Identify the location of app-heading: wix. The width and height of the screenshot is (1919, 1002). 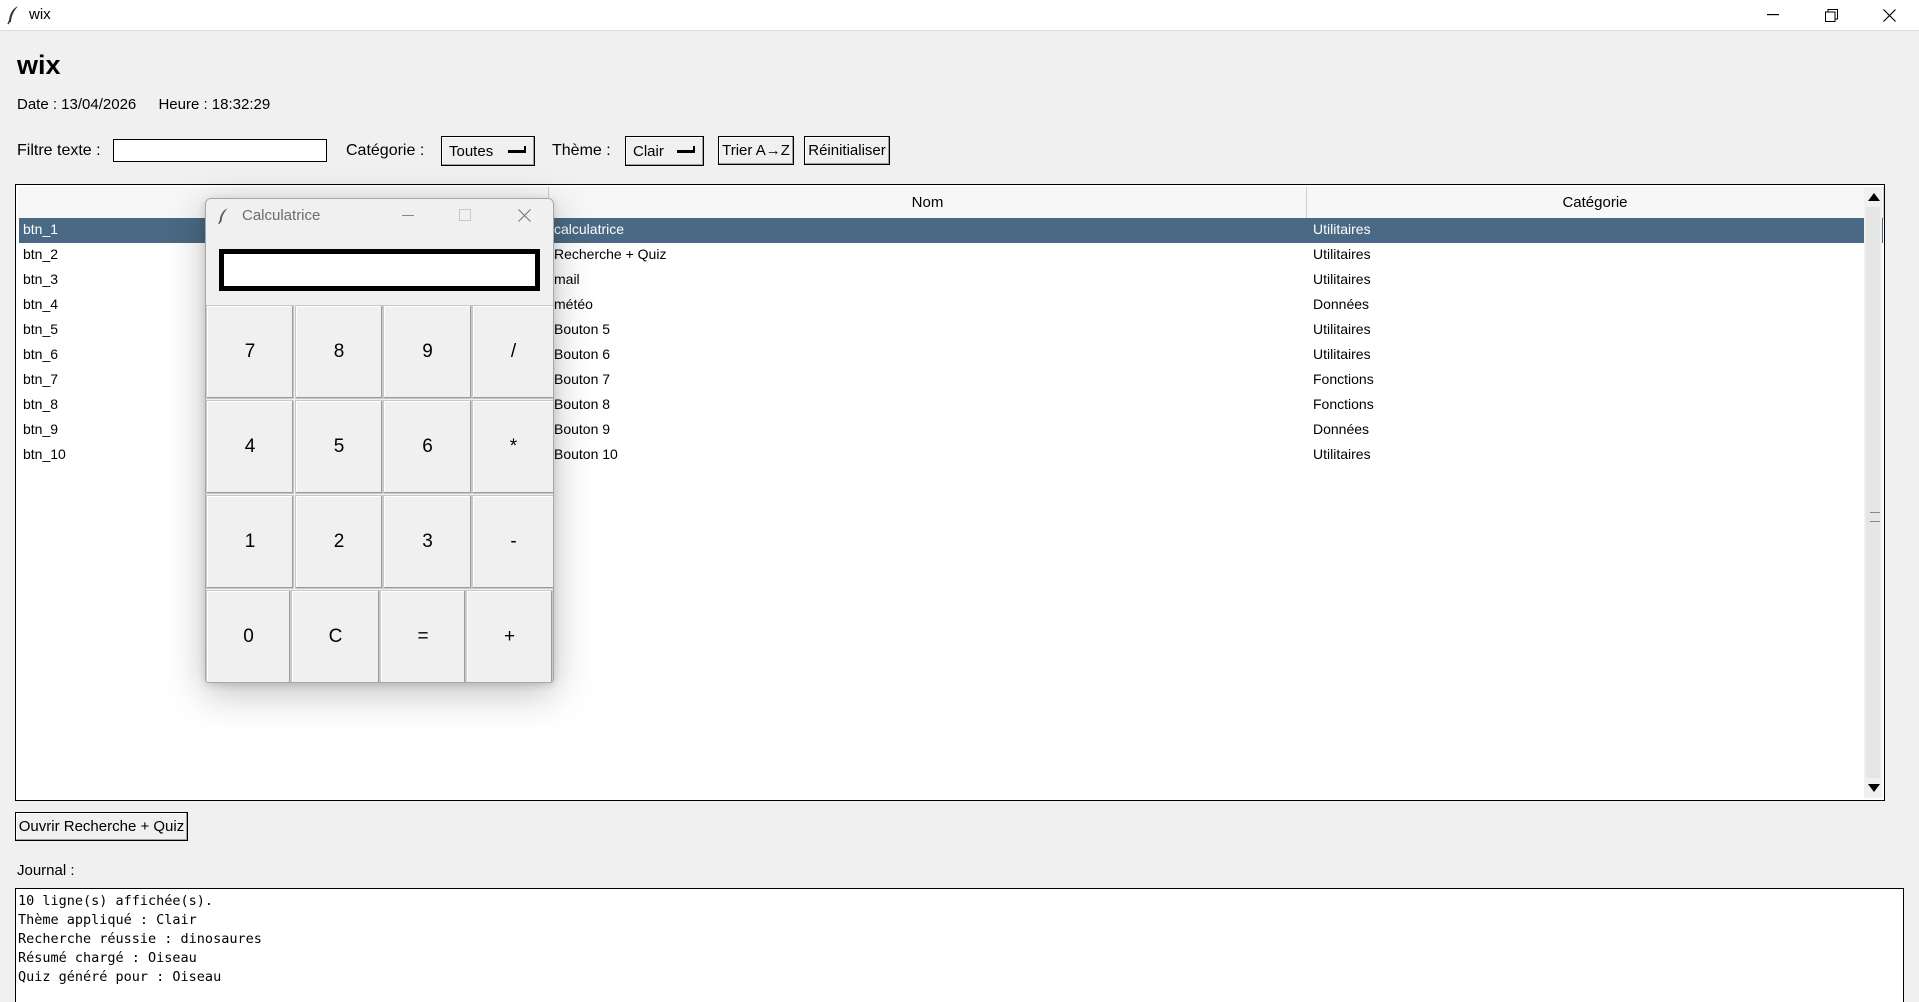
(39, 65).